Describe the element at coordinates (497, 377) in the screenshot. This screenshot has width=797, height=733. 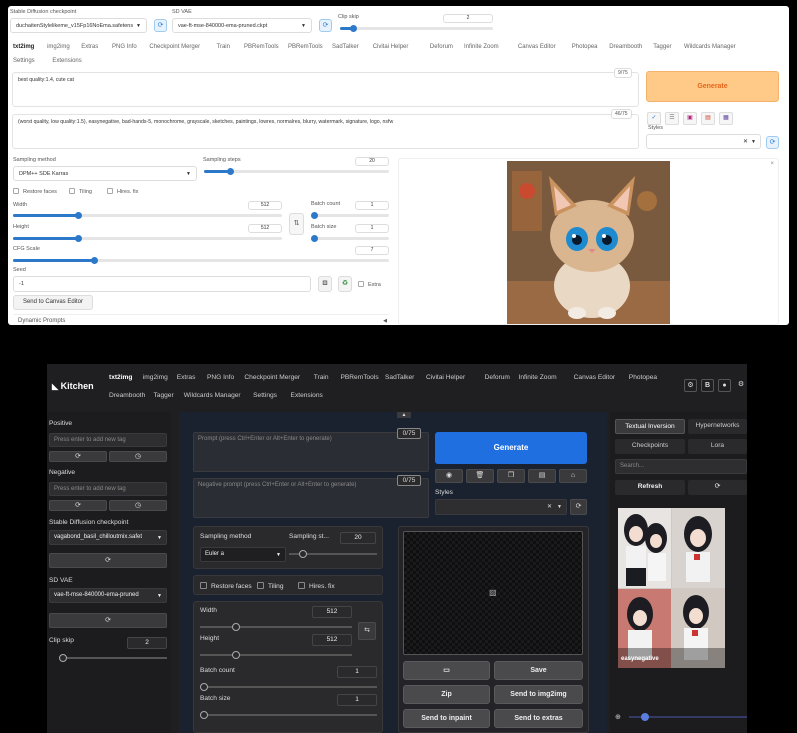
I see `dark-tab-deforum: Deforum` at that location.